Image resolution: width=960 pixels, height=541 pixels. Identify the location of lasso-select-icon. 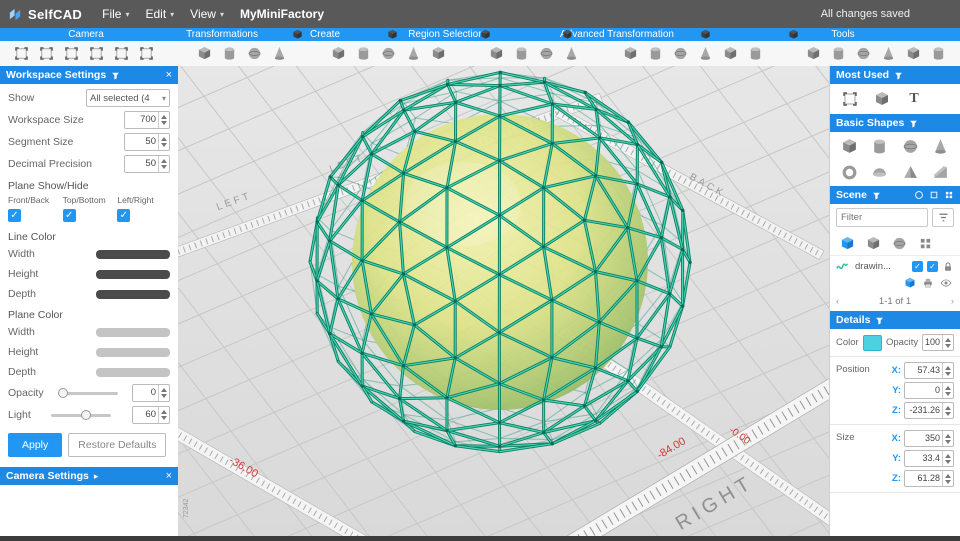
(571, 53).